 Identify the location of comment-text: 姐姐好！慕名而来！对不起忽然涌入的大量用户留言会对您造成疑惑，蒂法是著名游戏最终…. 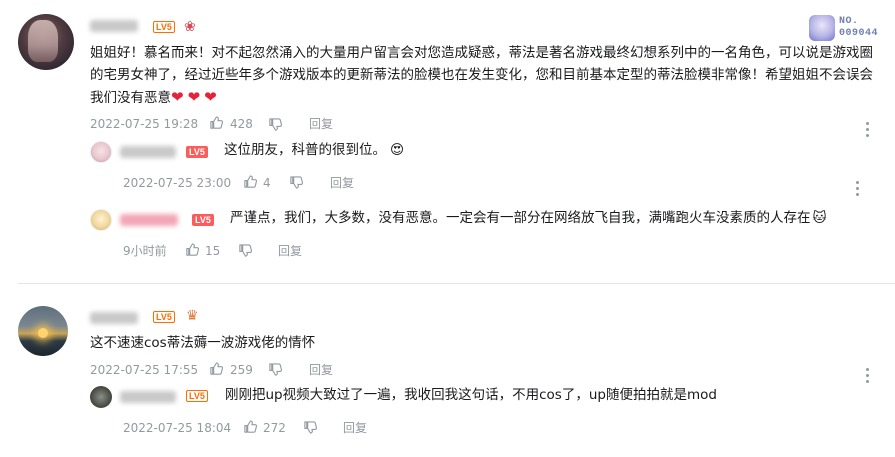
(481, 75).